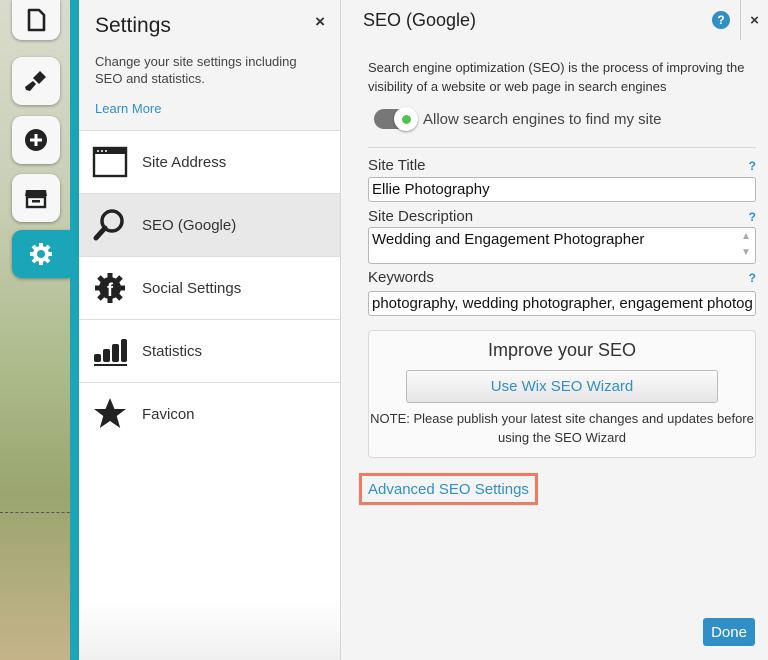 The image size is (768, 660). I want to click on keywords-label: Keywords, so click(401, 277).